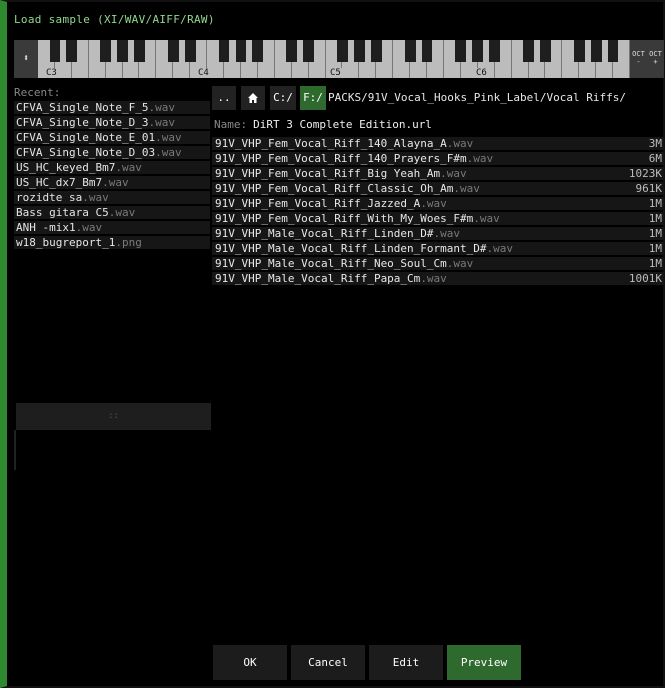  Describe the element at coordinates (112, 197) in the screenshot. I see `recent-item: rozidte sa.wav` at that location.